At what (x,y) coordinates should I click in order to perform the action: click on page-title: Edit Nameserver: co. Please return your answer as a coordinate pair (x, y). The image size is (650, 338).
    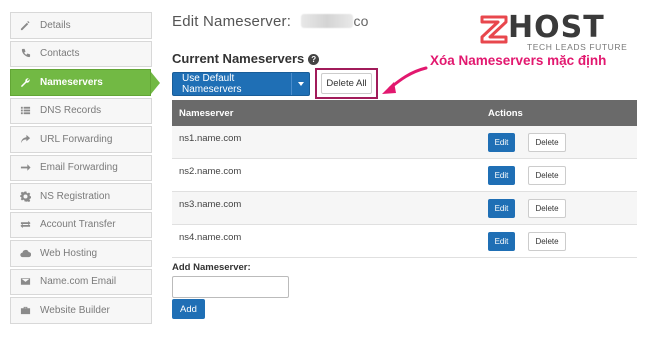
    Looking at the image, I should click on (270, 21).